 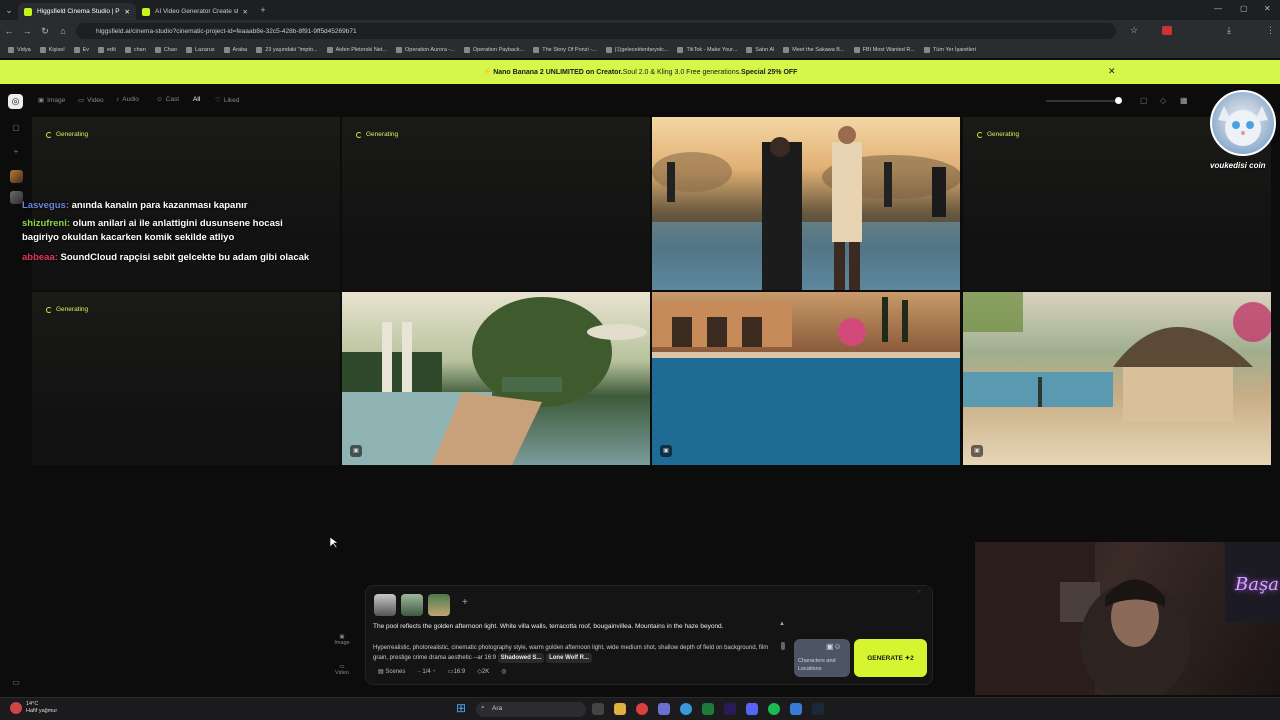 What do you see at coordinates (28, 11) in the screenshot?
I see `higgsfield-favicon-icon` at bounding box center [28, 11].